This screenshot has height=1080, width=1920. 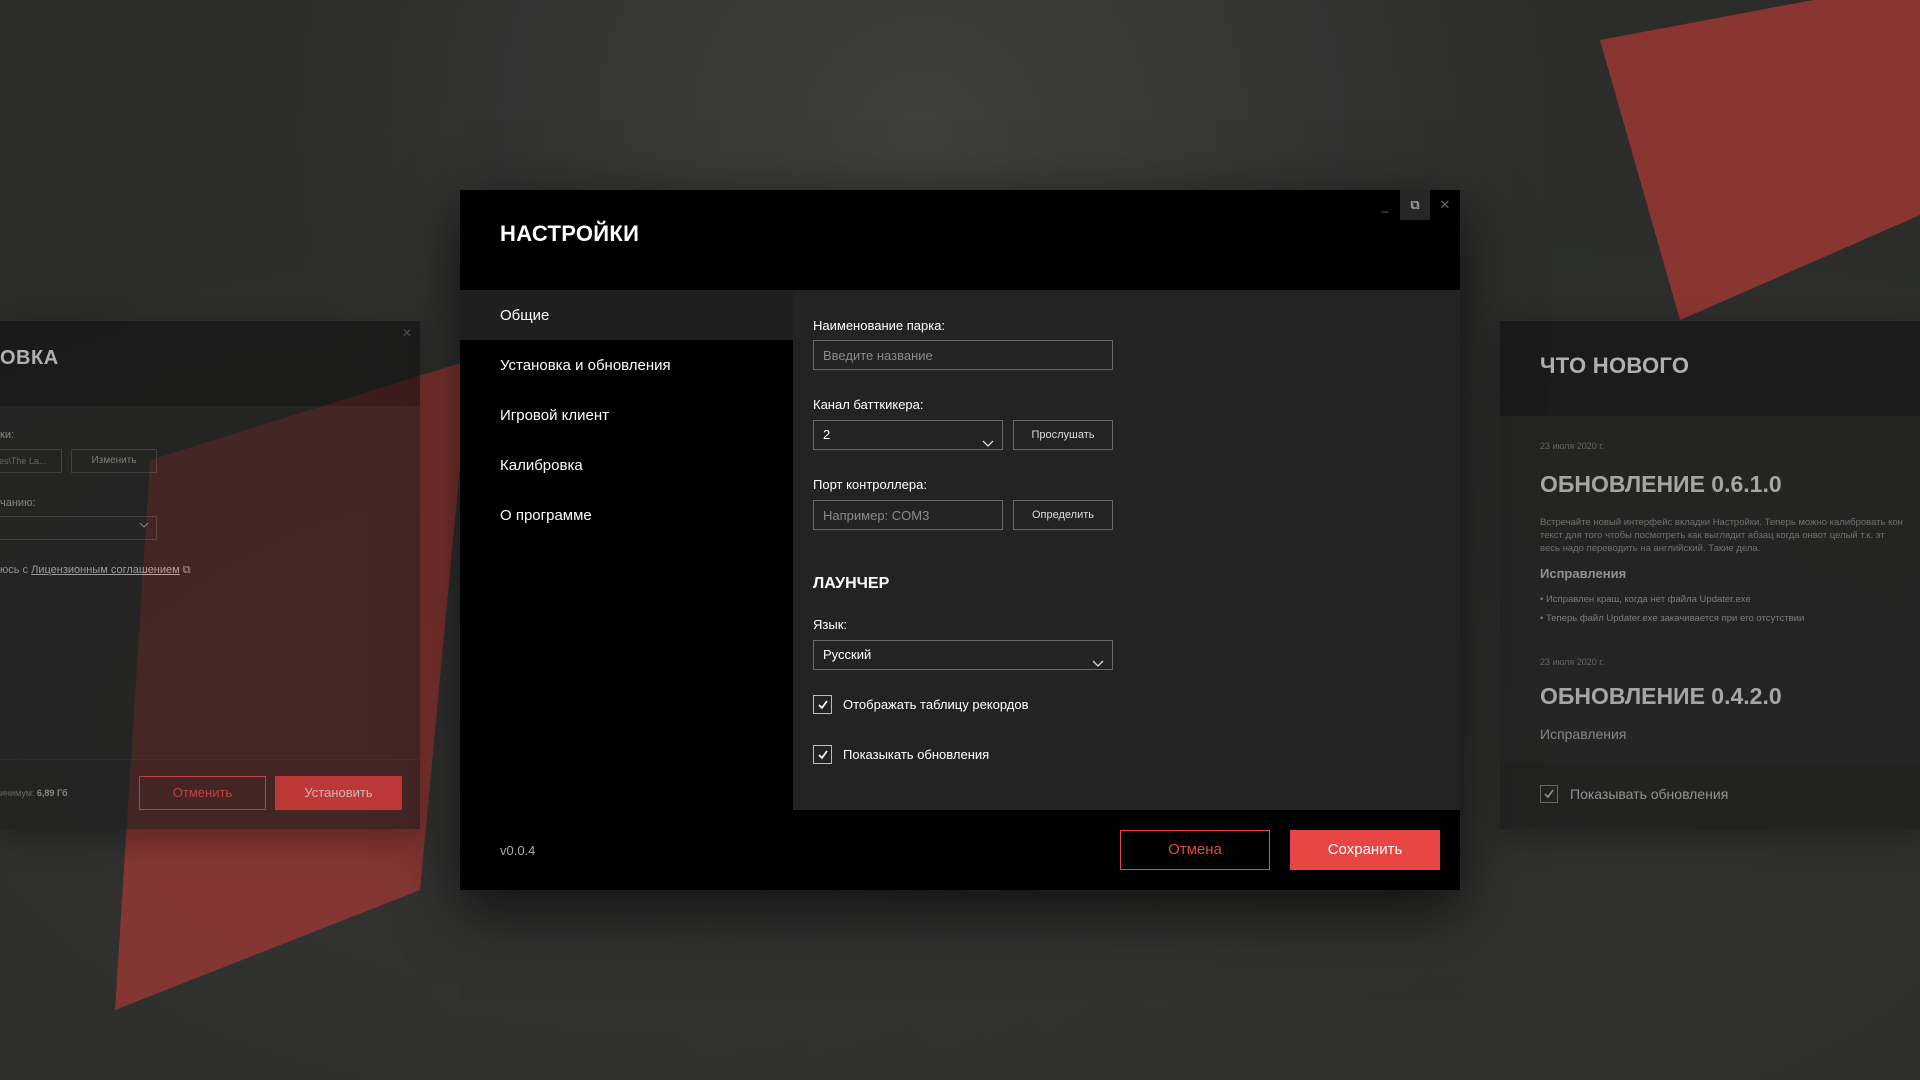 I want to click on save-button: Сохранить, so click(x=1365, y=850).